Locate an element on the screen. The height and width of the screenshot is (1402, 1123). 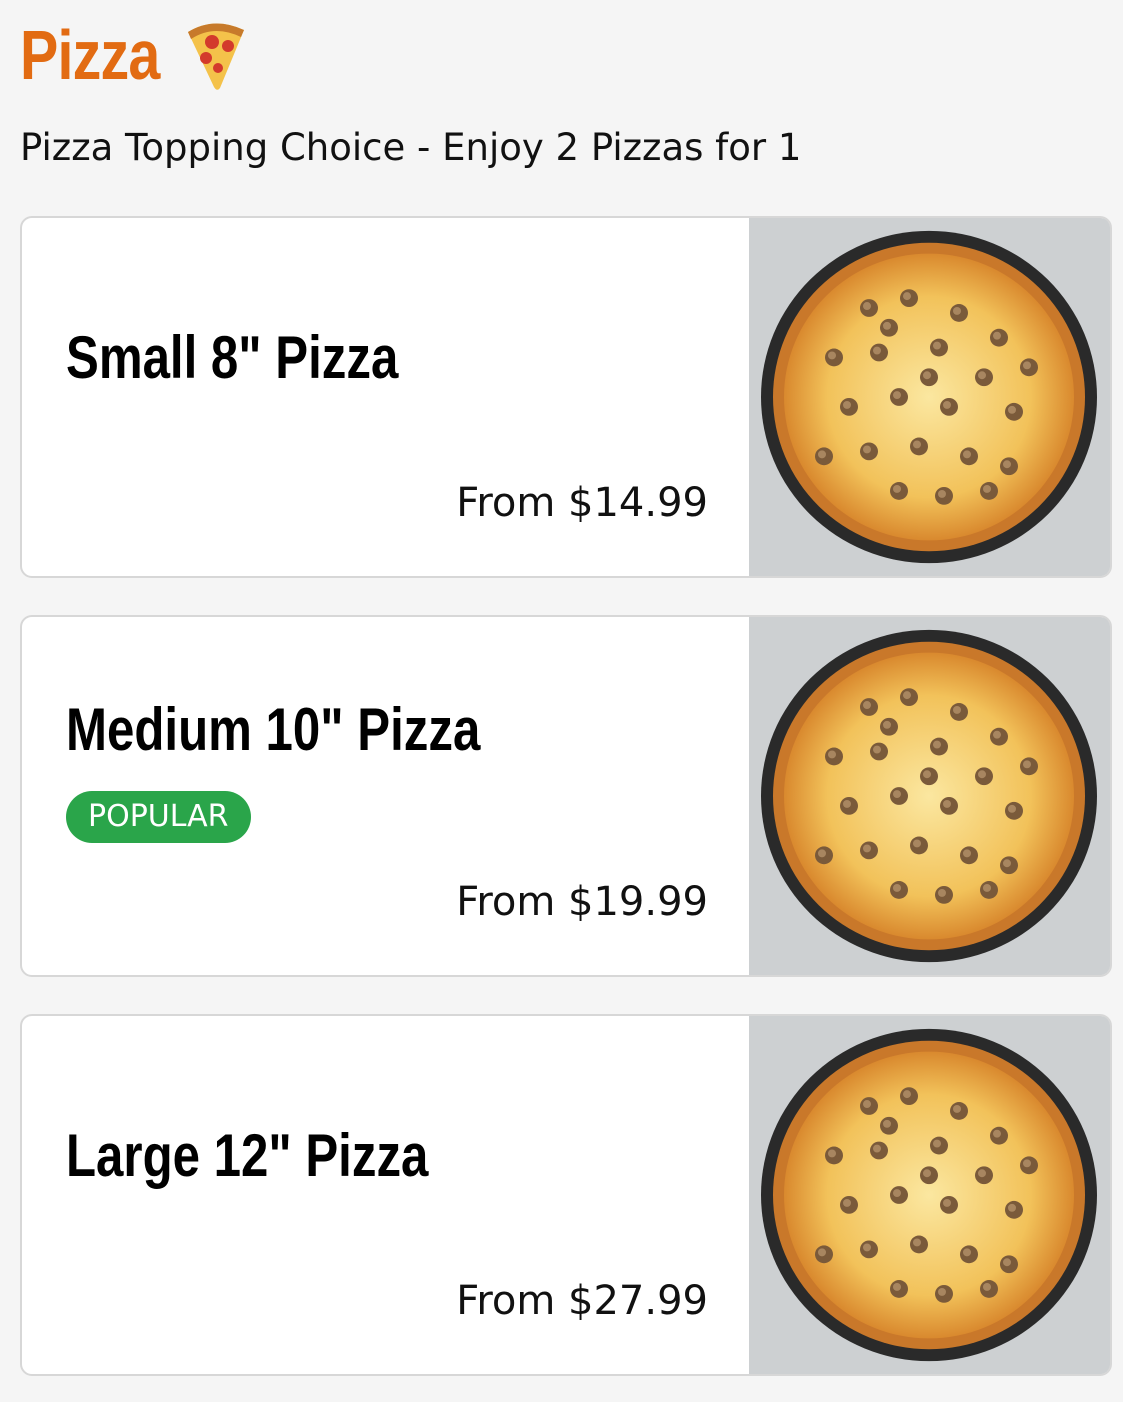
item-name: Small 8" Pizza is located at coordinates (232, 357).